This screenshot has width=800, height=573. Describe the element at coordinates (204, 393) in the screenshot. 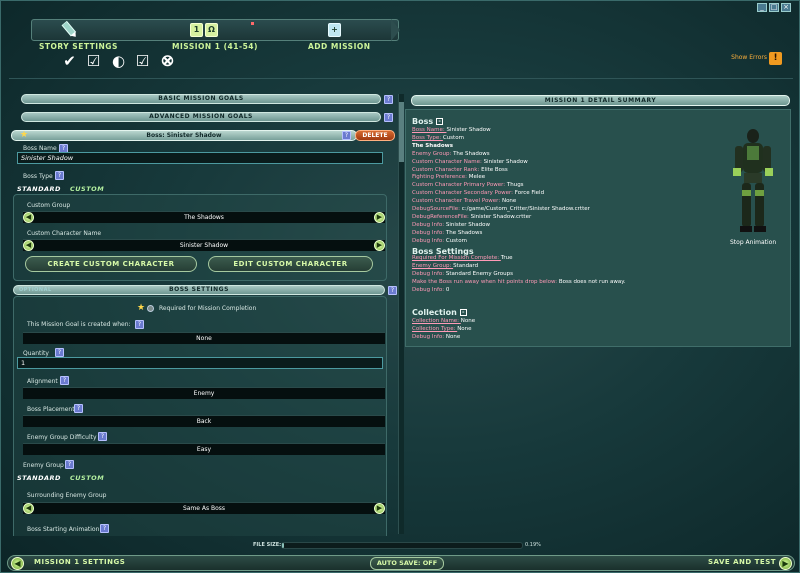

I see `alignment-selector: Enemy` at that location.